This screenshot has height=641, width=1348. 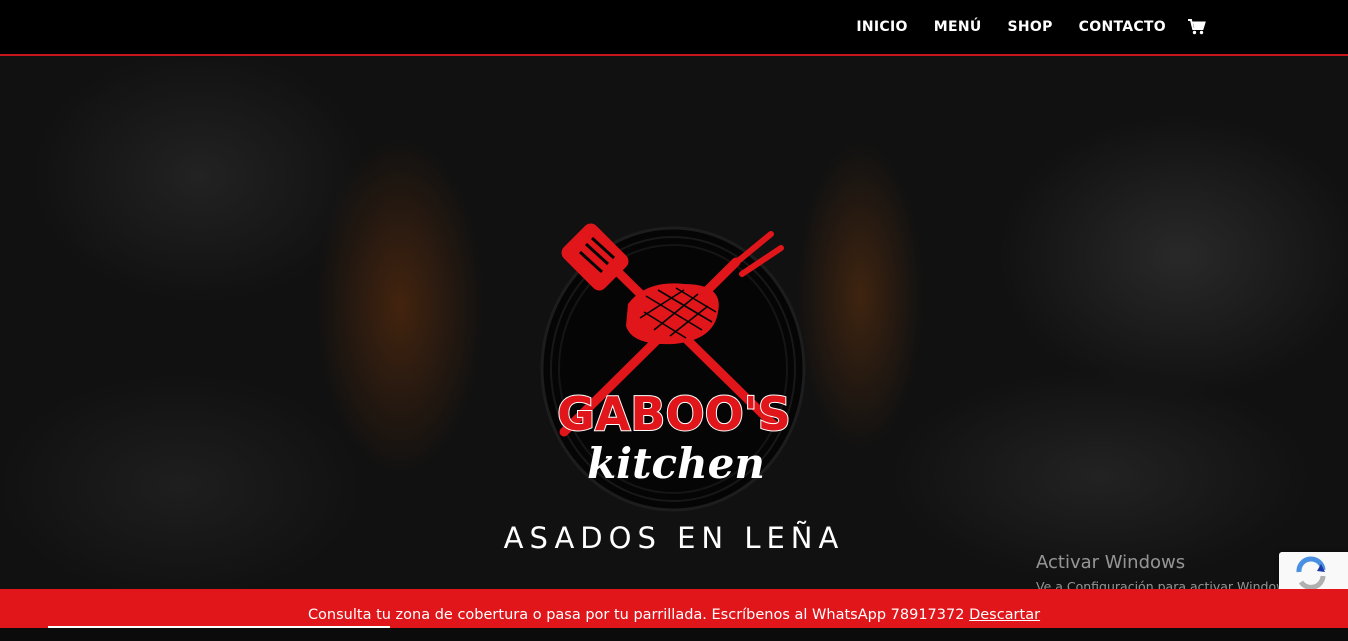 I want to click on nav-item-menu: MENÚ, so click(x=958, y=27).